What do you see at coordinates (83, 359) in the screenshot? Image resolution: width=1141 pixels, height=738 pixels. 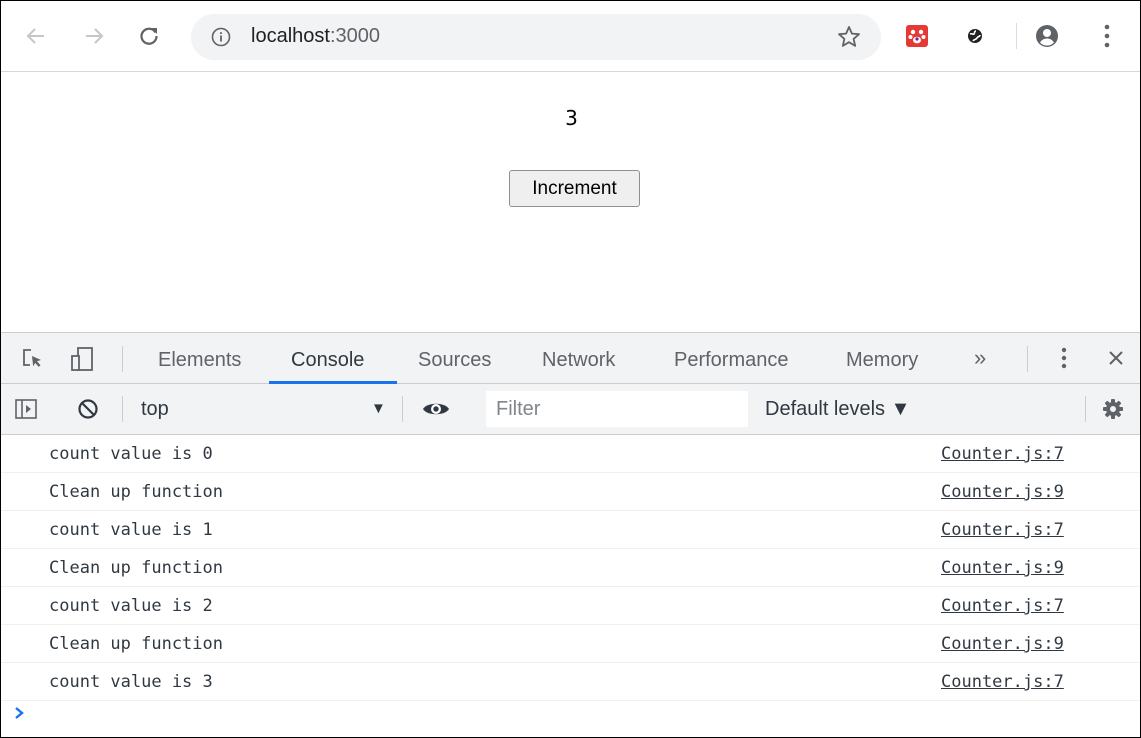 I see `device-toolbar-icon` at bounding box center [83, 359].